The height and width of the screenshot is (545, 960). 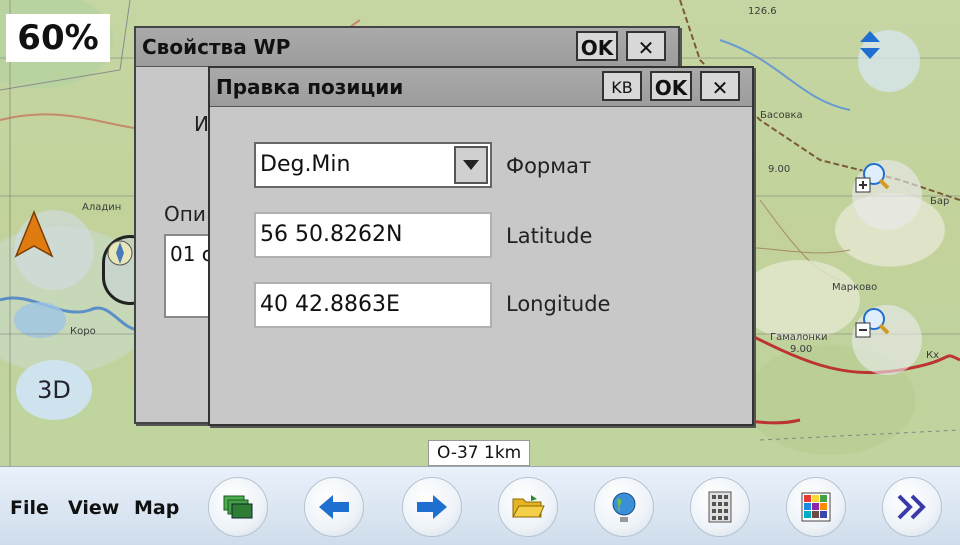 I want to click on zoom-out-icon, so click(x=872, y=323).